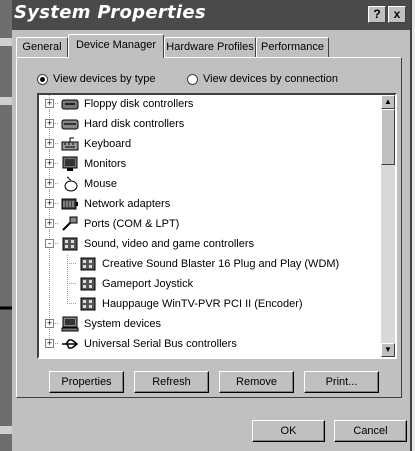 This screenshot has height=451, width=415. What do you see at coordinates (397, 14) in the screenshot?
I see `close-button: x` at bounding box center [397, 14].